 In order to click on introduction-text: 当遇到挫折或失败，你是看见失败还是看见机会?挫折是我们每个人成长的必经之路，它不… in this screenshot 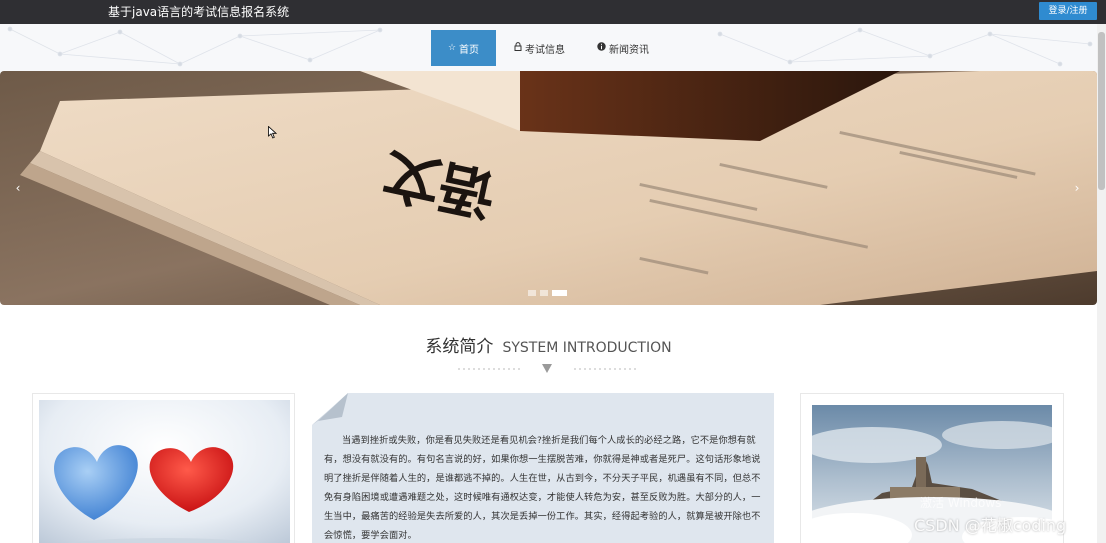, I will do `click(542, 488)`.